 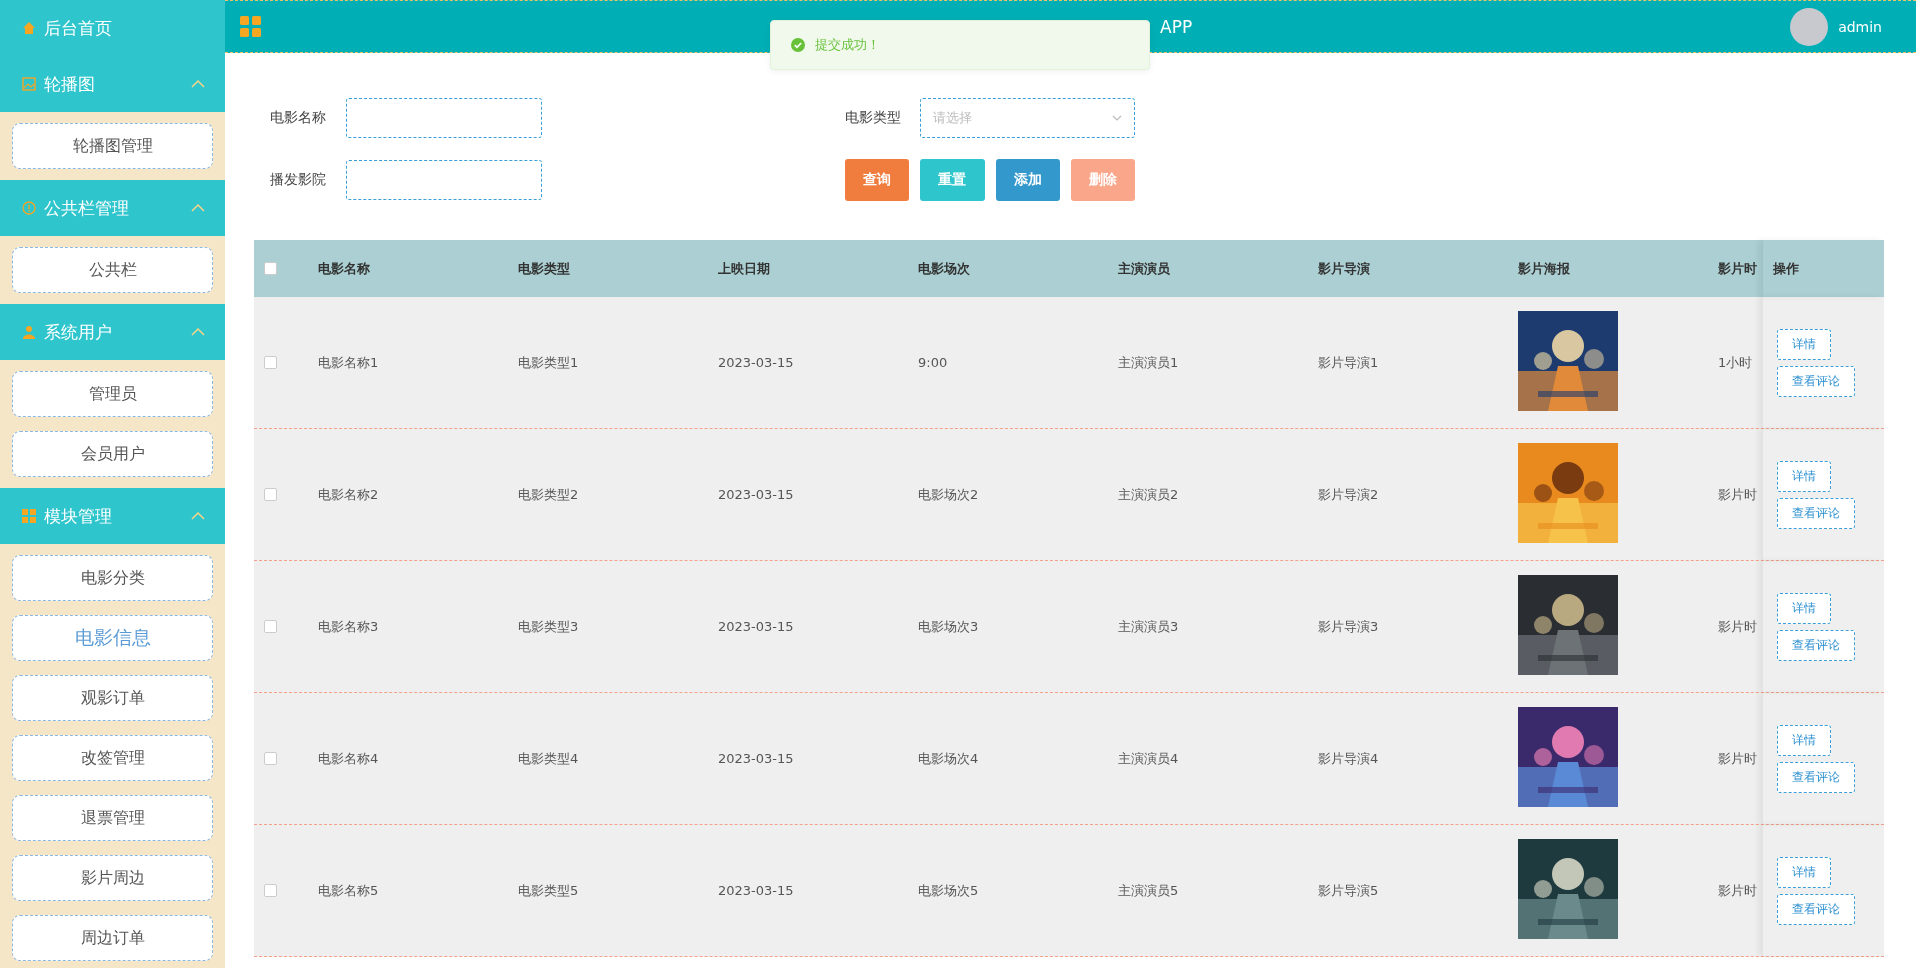 What do you see at coordinates (1176, 26) in the screenshot?
I see `app-title: APP` at bounding box center [1176, 26].